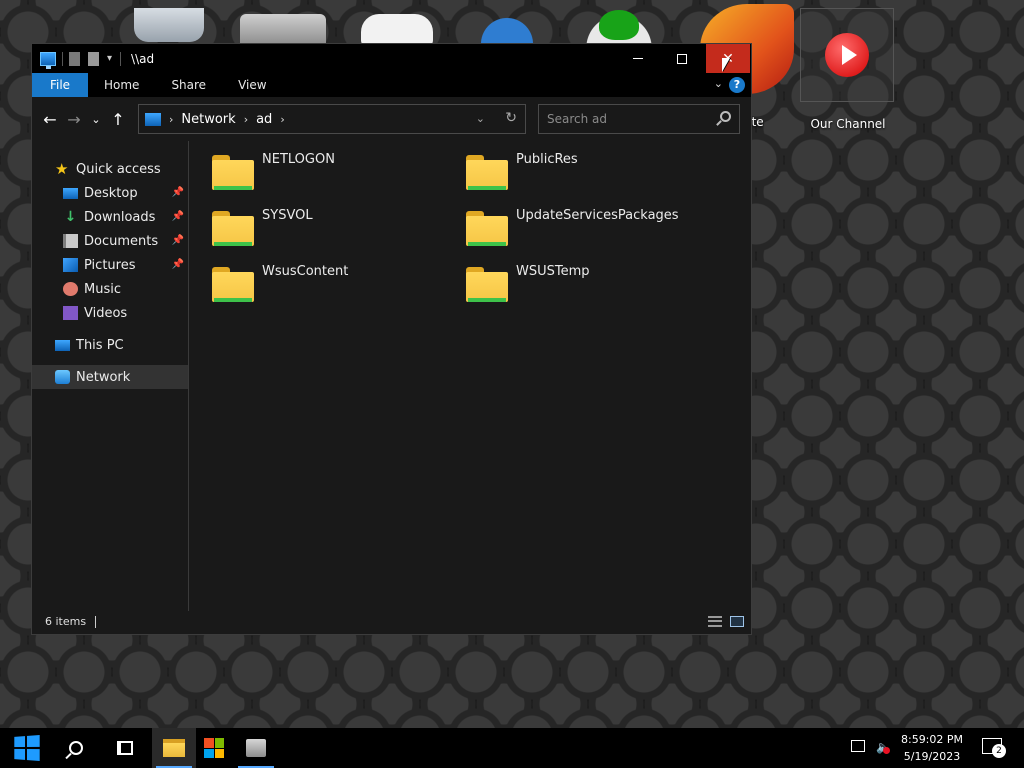 Image resolution: width=1024 pixels, height=768 pixels. I want to click on sidebar-item-videos: Videos, so click(110, 313).